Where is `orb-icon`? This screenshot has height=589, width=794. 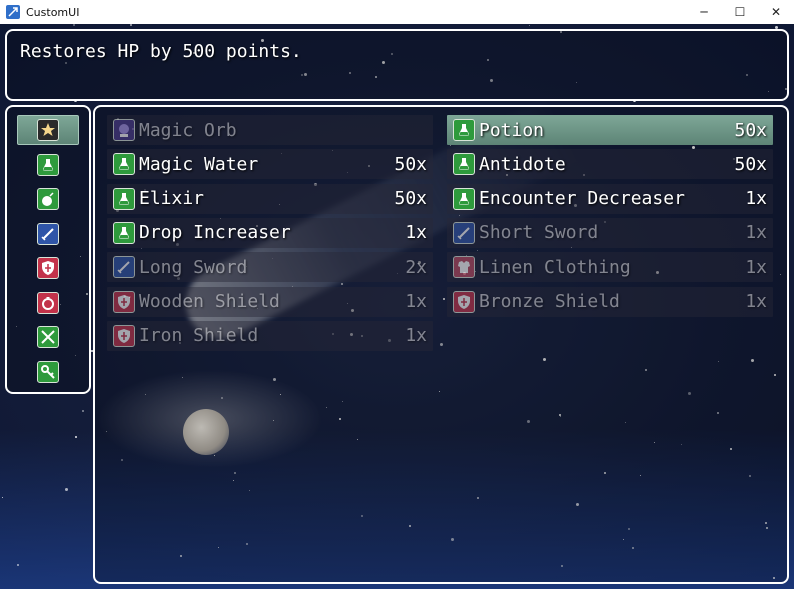
orb-icon is located at coordinates (124, 130).